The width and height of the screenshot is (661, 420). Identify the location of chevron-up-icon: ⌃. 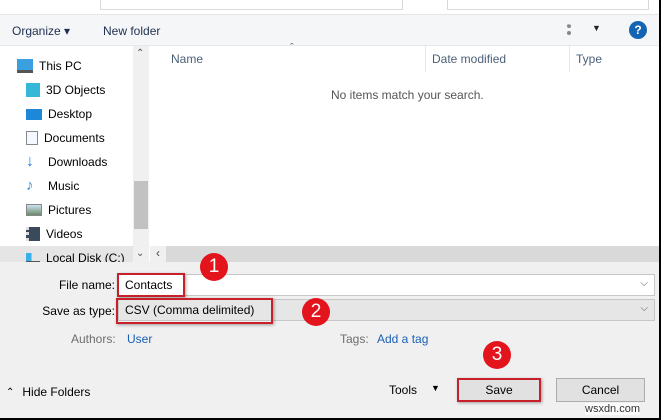
(10, 392).